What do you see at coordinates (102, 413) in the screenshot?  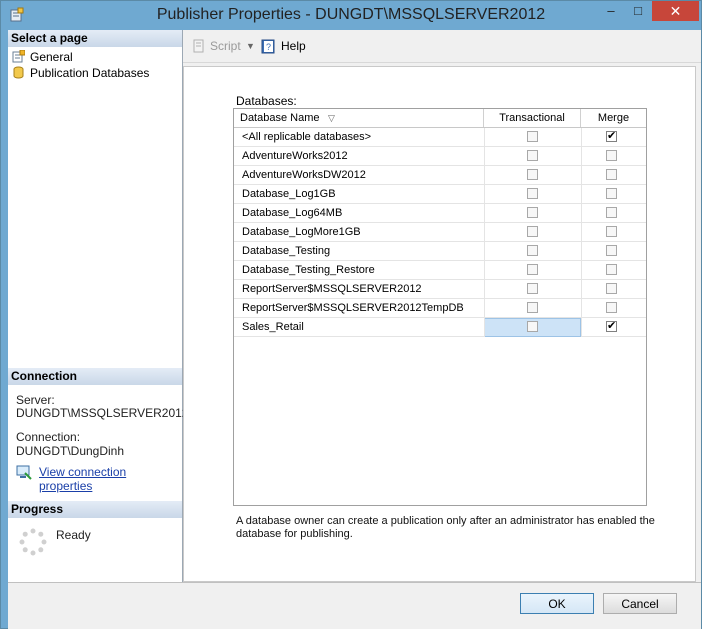 I see `server-value: DUNGDT\MSSQLSERVER2012` at bounding box center [102, 413].